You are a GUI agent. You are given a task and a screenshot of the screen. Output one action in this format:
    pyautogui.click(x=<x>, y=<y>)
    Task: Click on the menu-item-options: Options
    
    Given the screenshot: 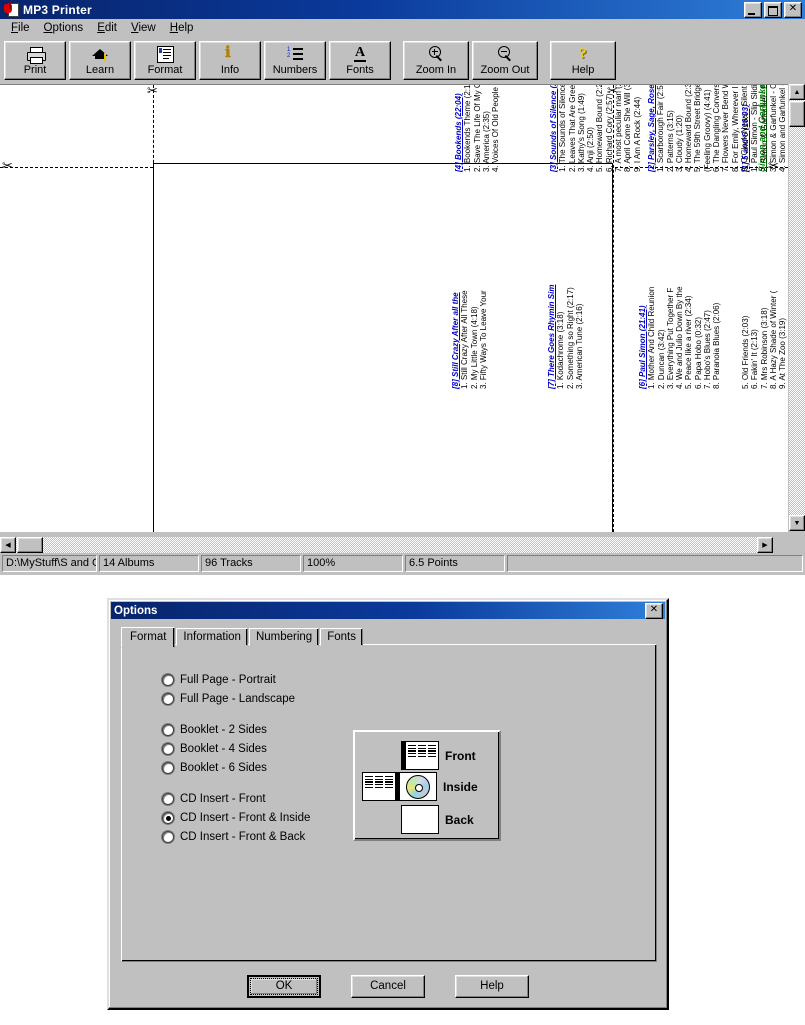 What is the action you would take?
    pyautogui.click(x=64, y=28)
    